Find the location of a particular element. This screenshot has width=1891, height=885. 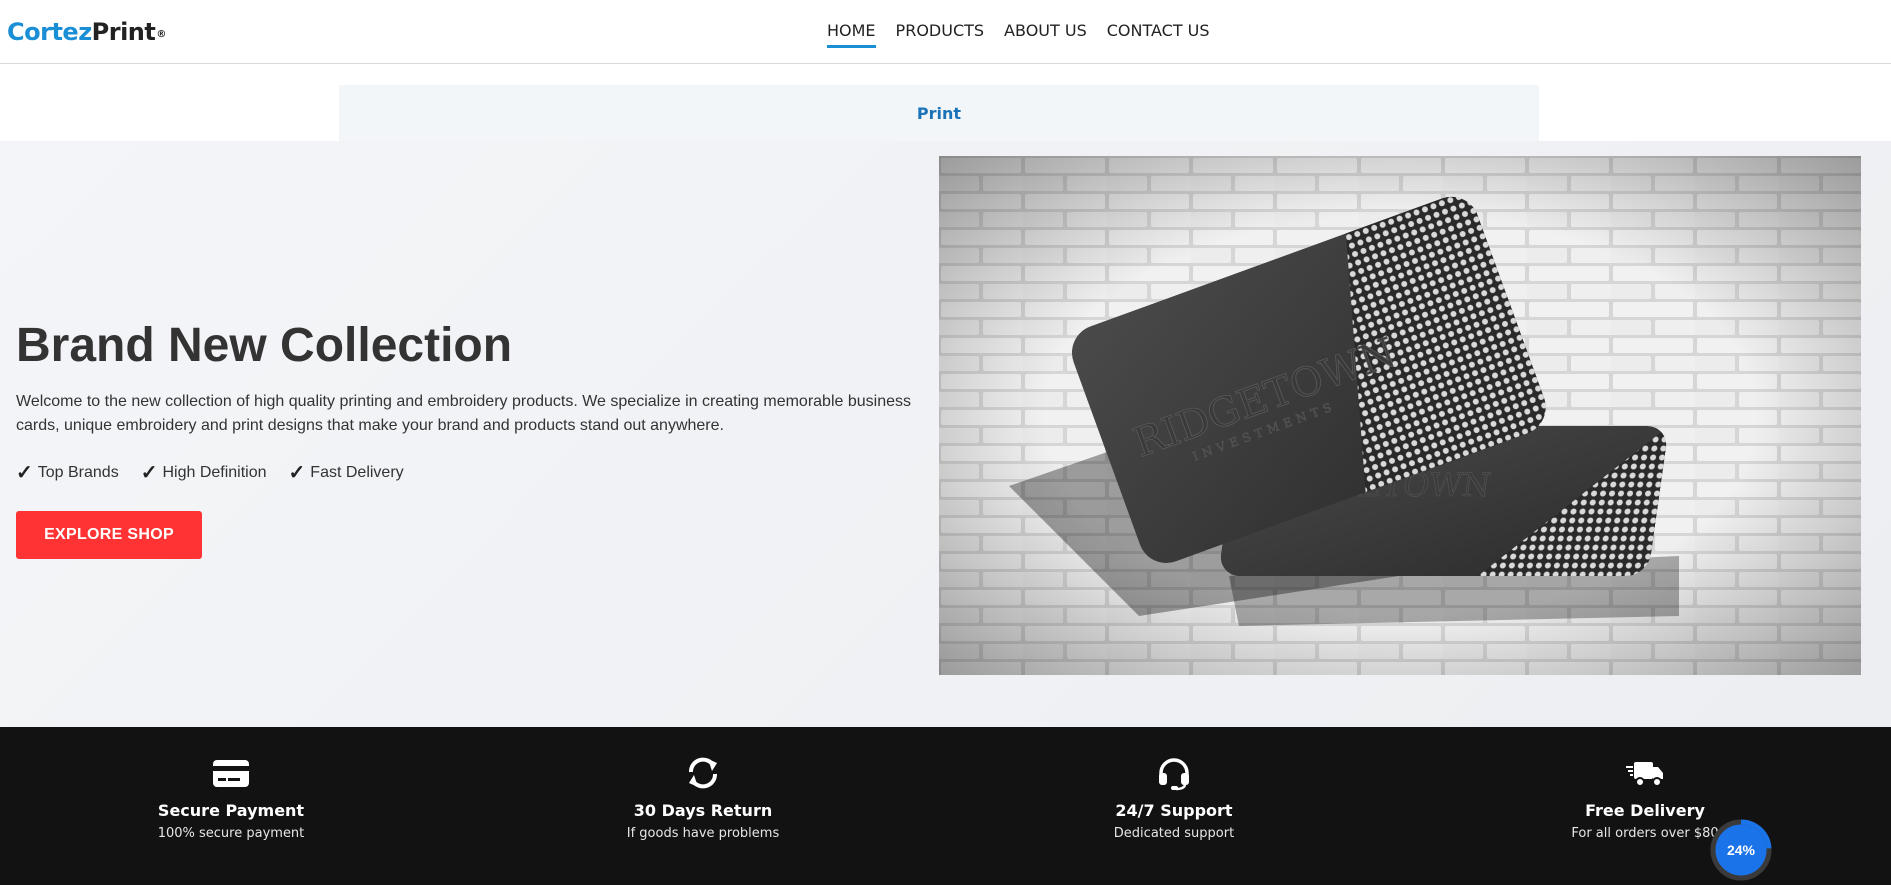

service-title: 24/7 Support is located at coordinates (1174, 810).